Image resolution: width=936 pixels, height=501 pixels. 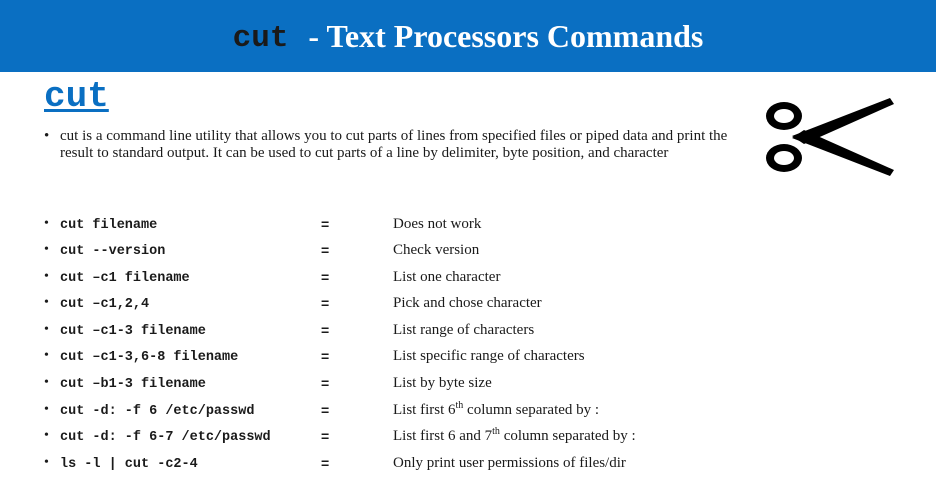 I want to click on command-row: • cut –c1,2,4 = Pick and chose character, so click(x=474, y=306).